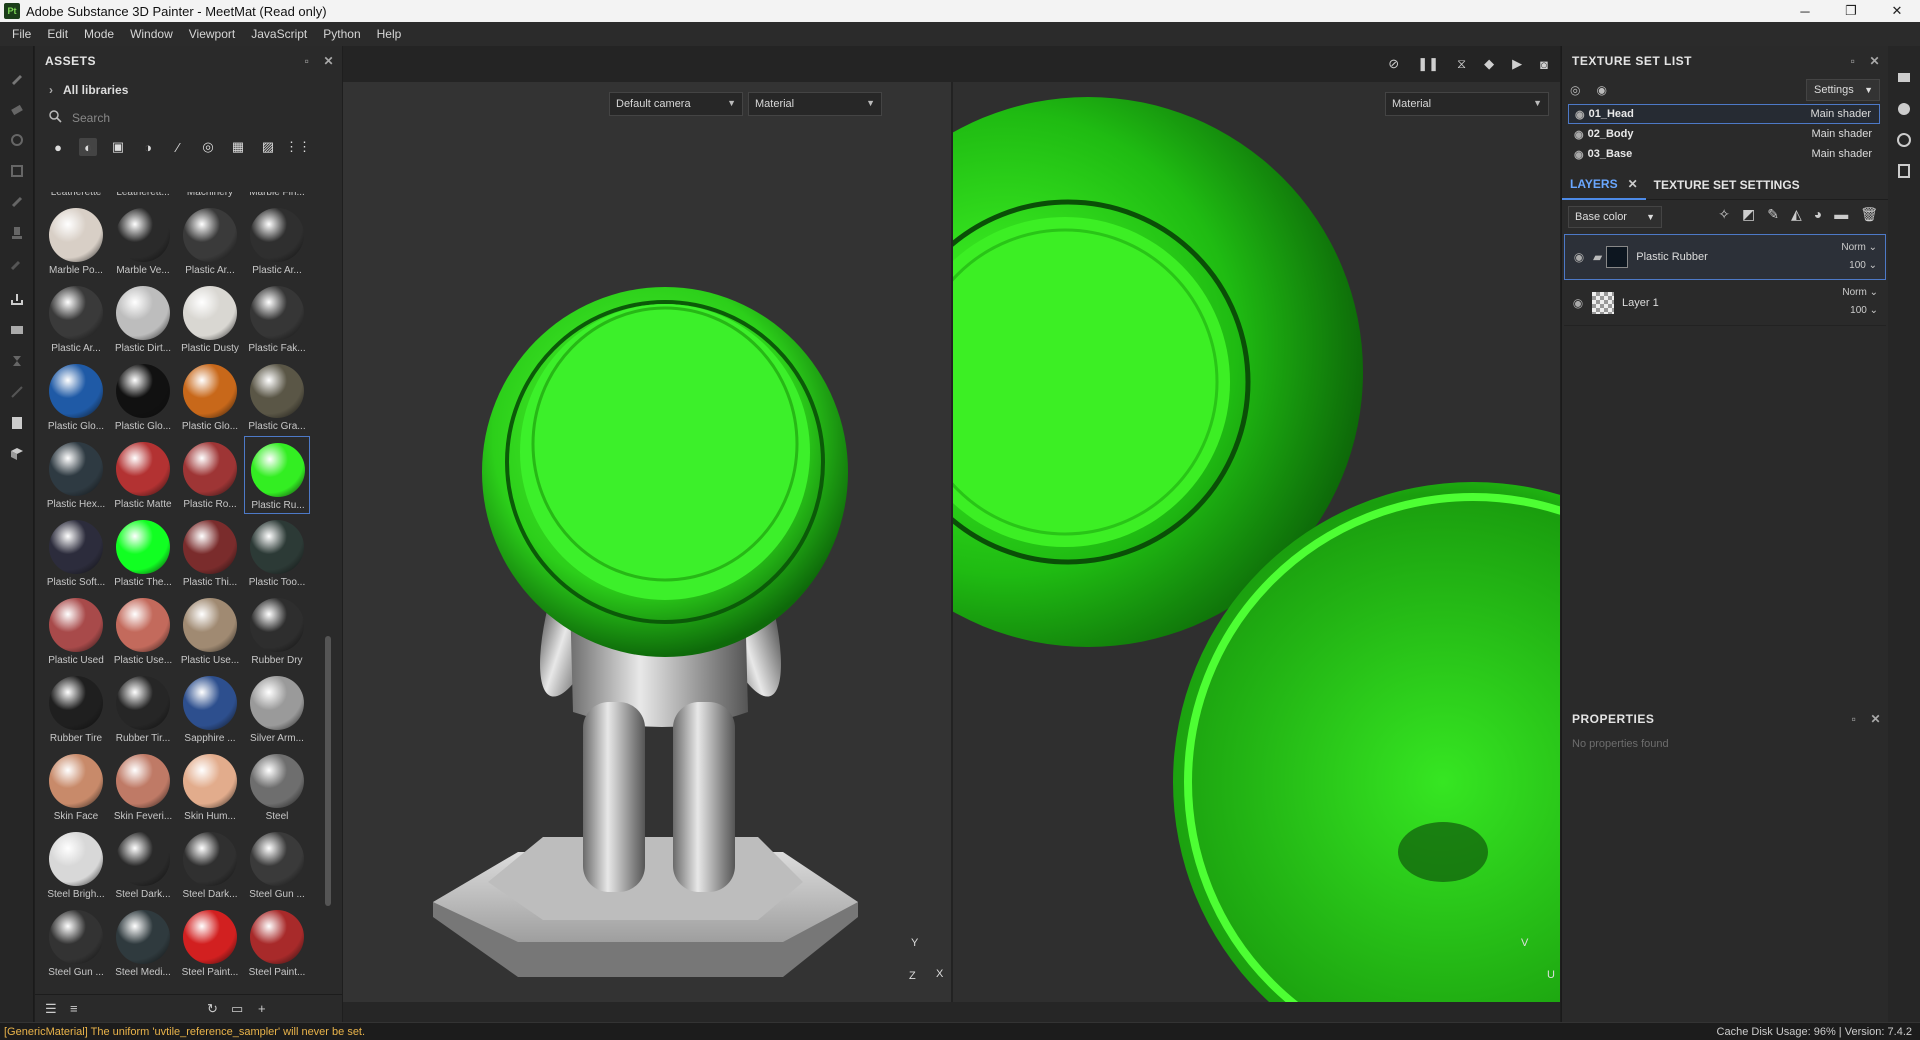  I want to click on sort-icon: ≡, so click(74, 1008).